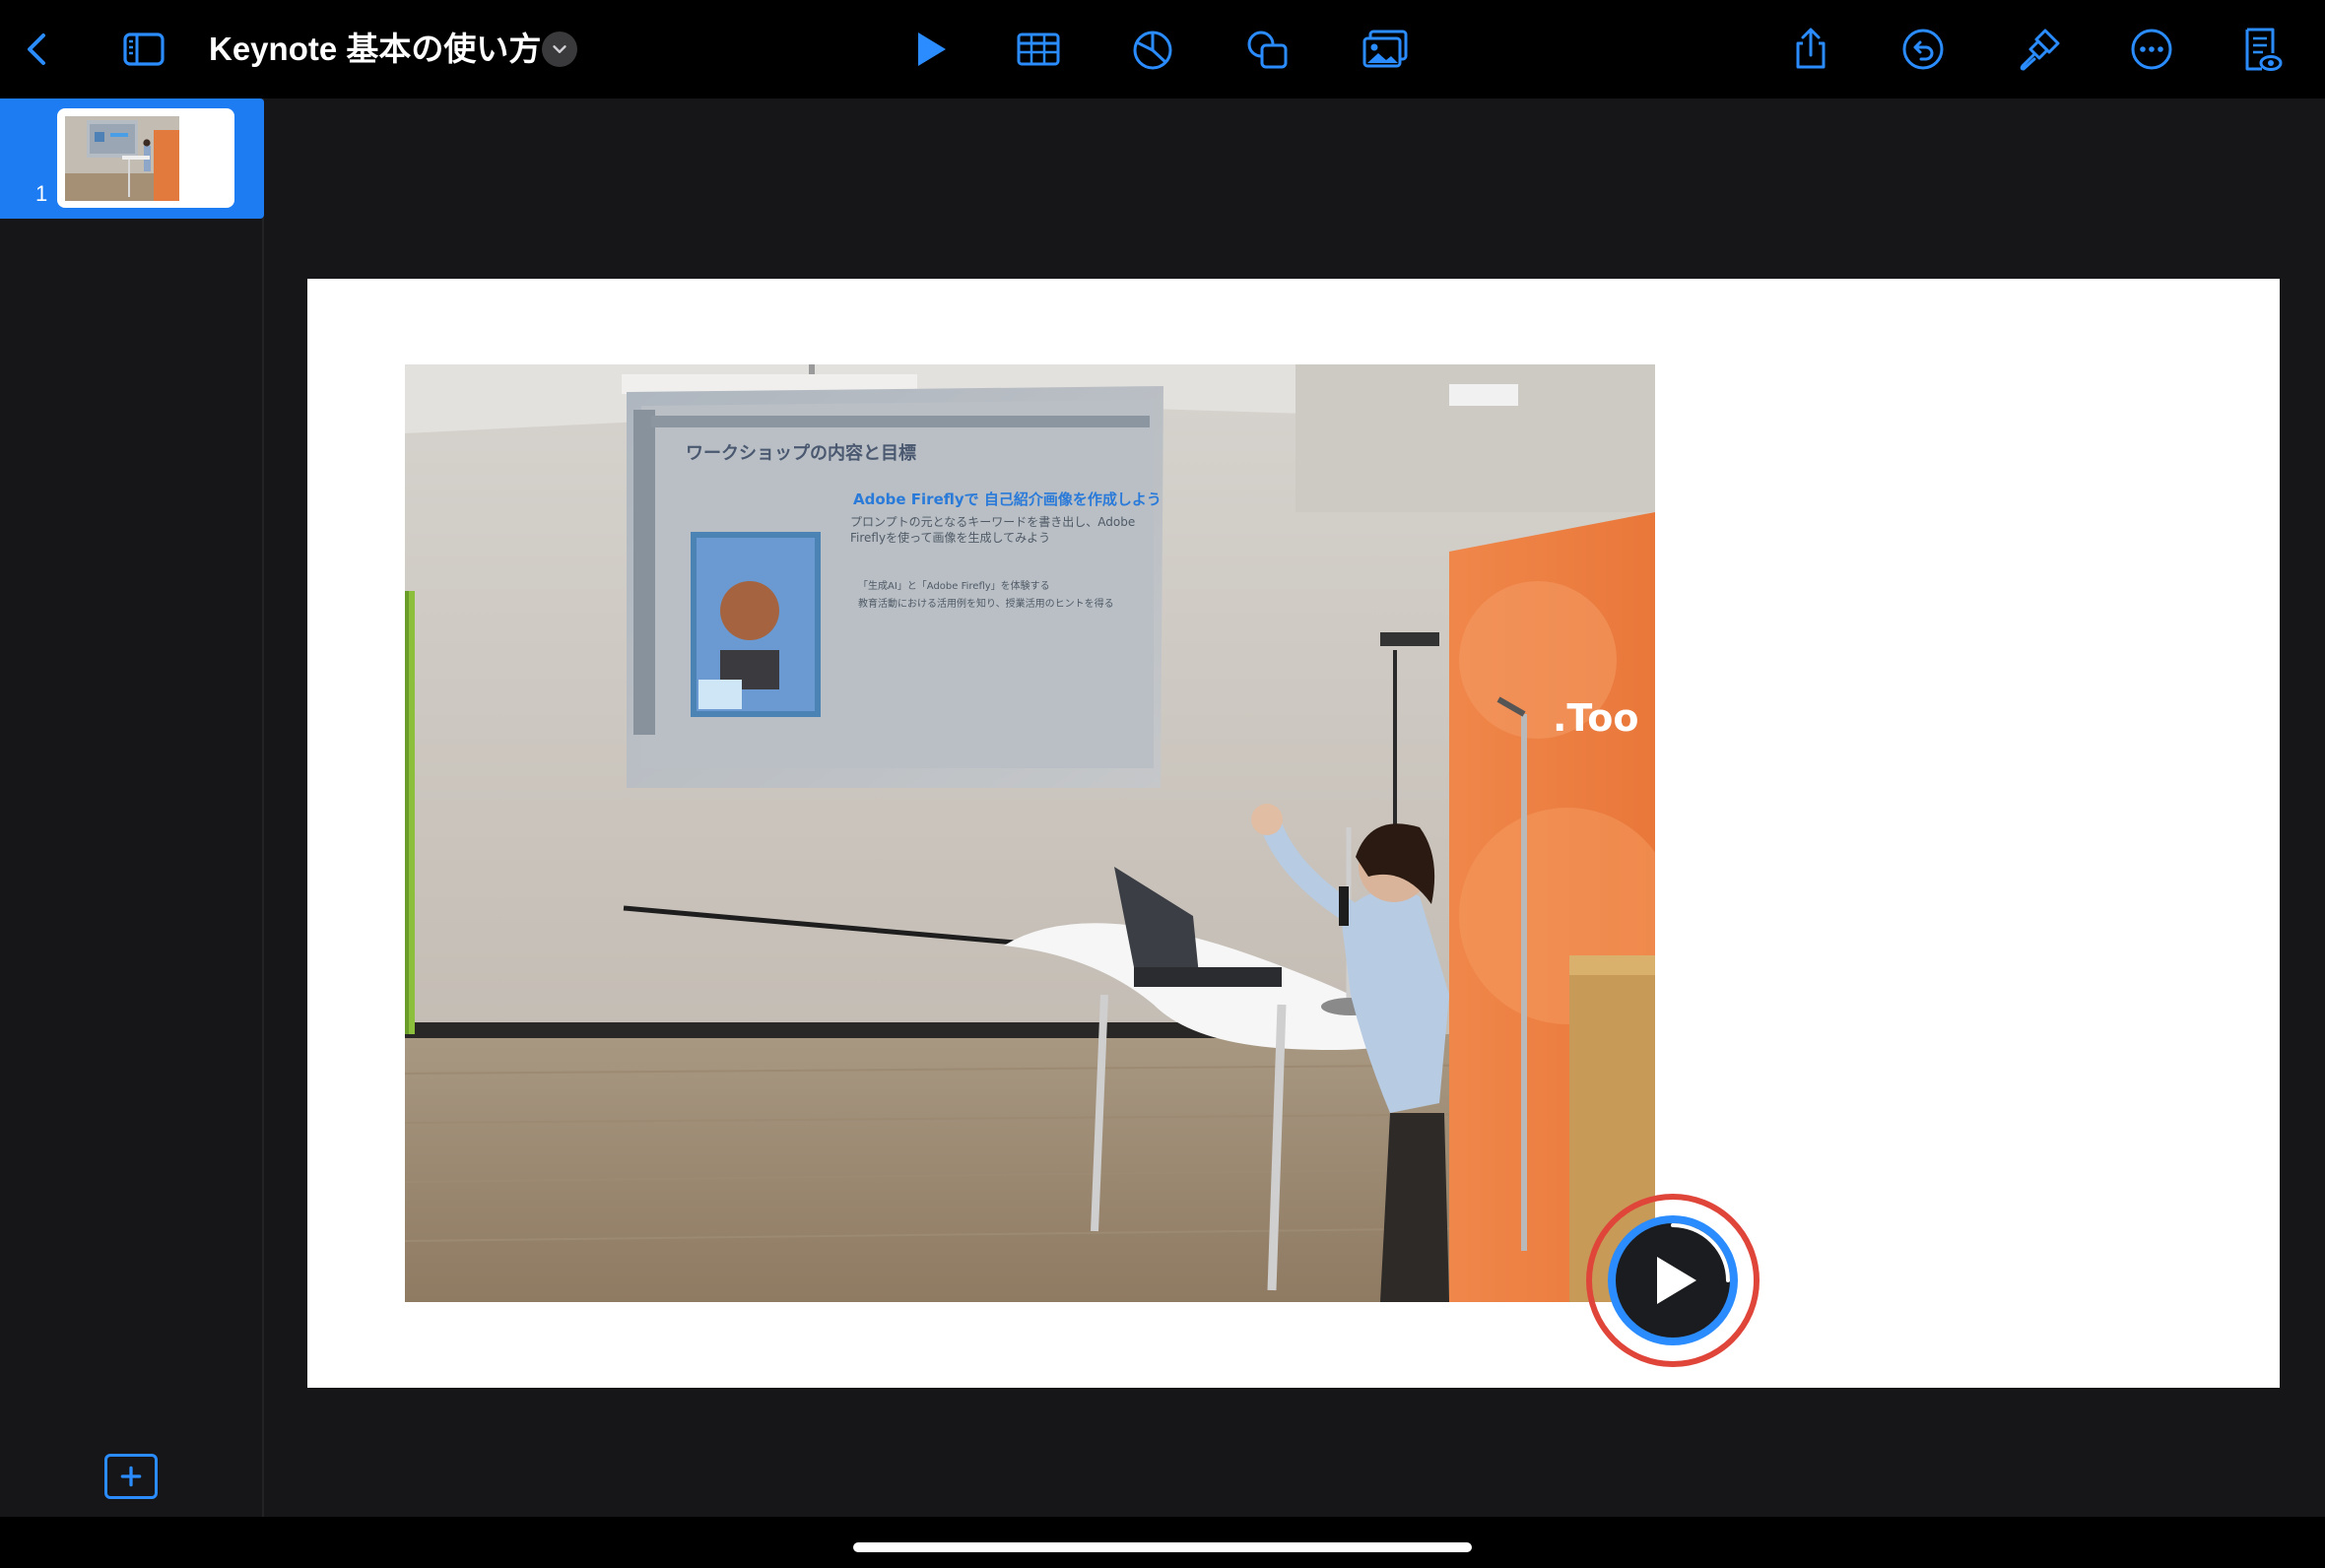 This screenshot has height=1568, width=2325. I want to click on back-button, so click(38, 50).